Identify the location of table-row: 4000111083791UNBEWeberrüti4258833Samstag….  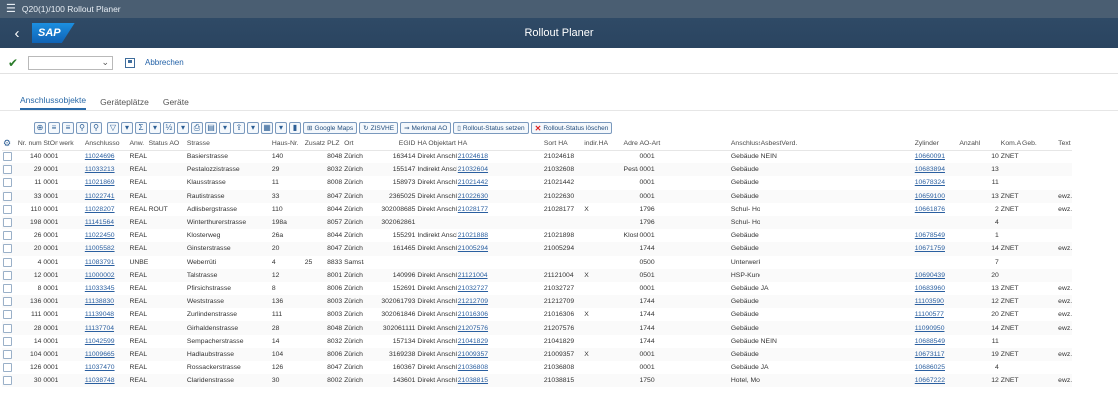
(560, 262).